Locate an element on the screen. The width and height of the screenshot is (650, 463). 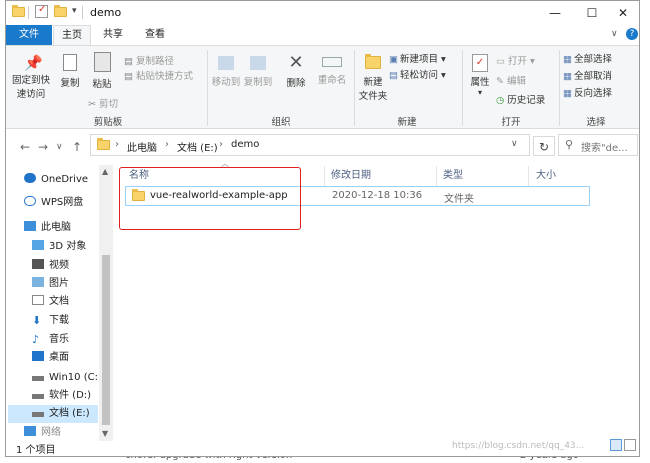
copy-path-button: ▤ 复制路径 is located at coordinates (149, 60).